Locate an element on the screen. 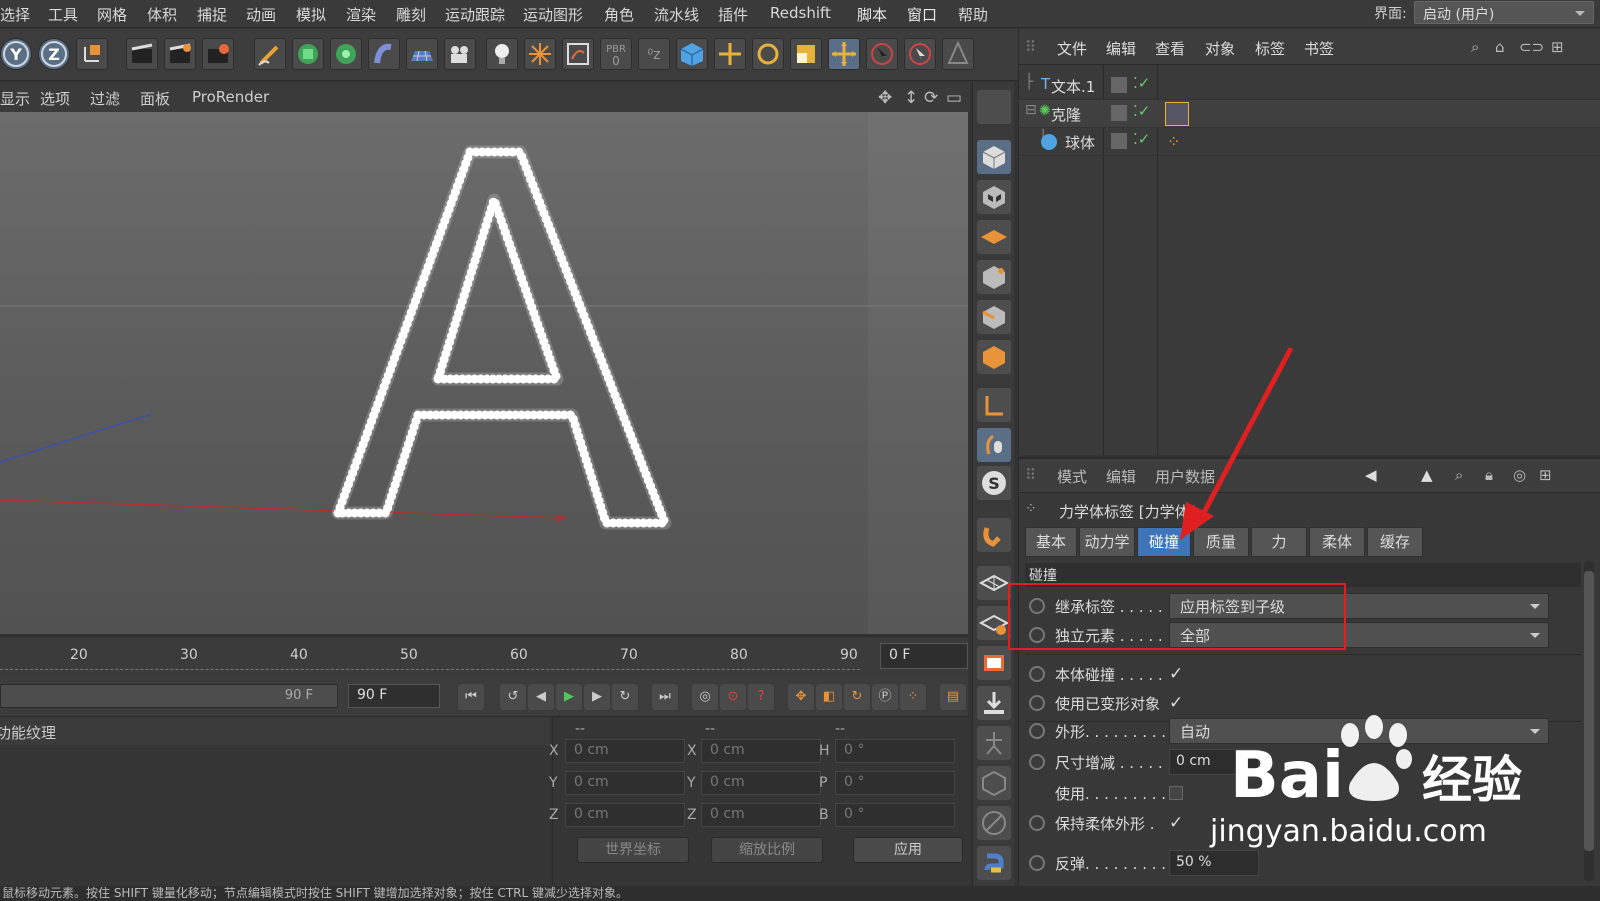  camera-icon is located at coordinates (460, 54).